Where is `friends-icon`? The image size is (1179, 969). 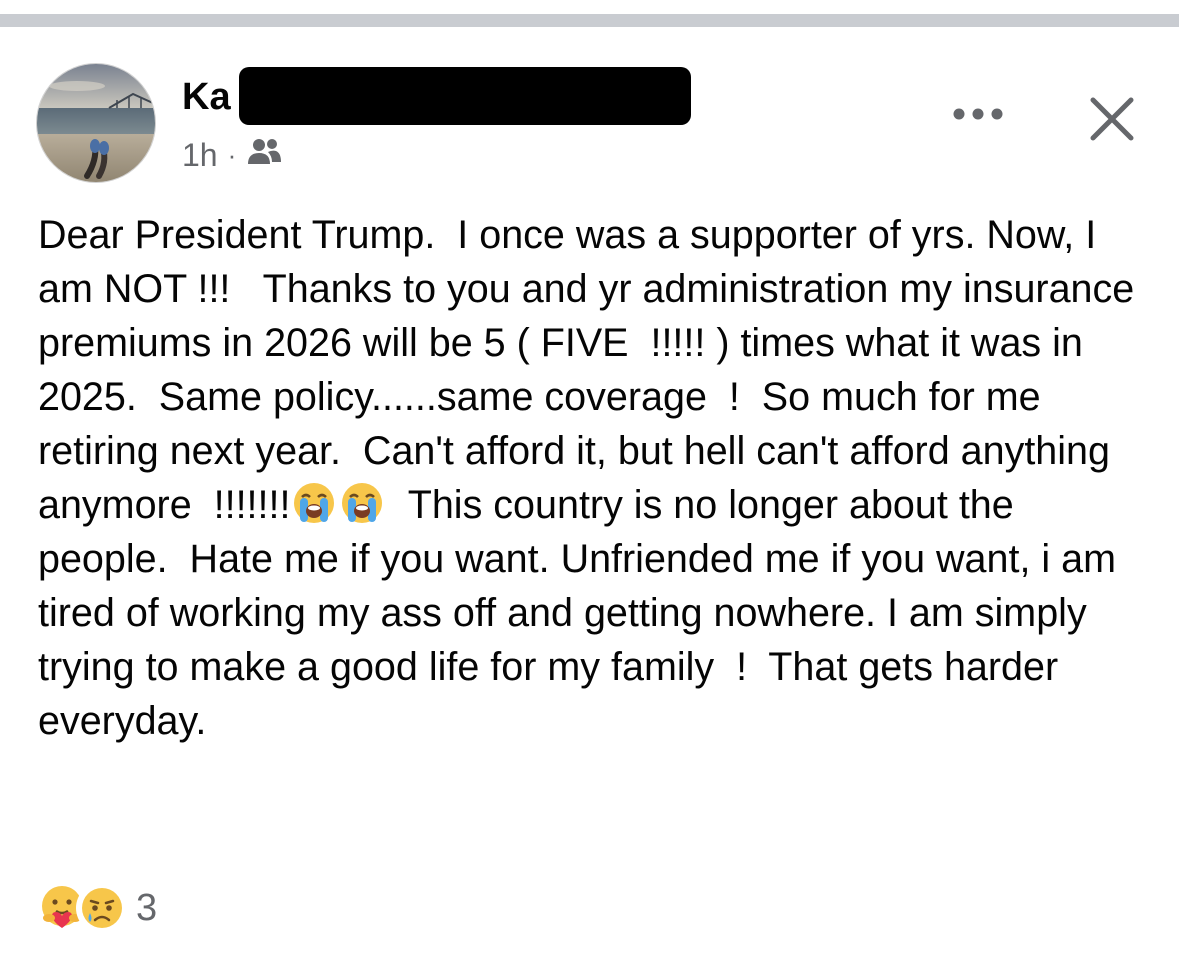 friends-icon is located at coordinates (264, 155).